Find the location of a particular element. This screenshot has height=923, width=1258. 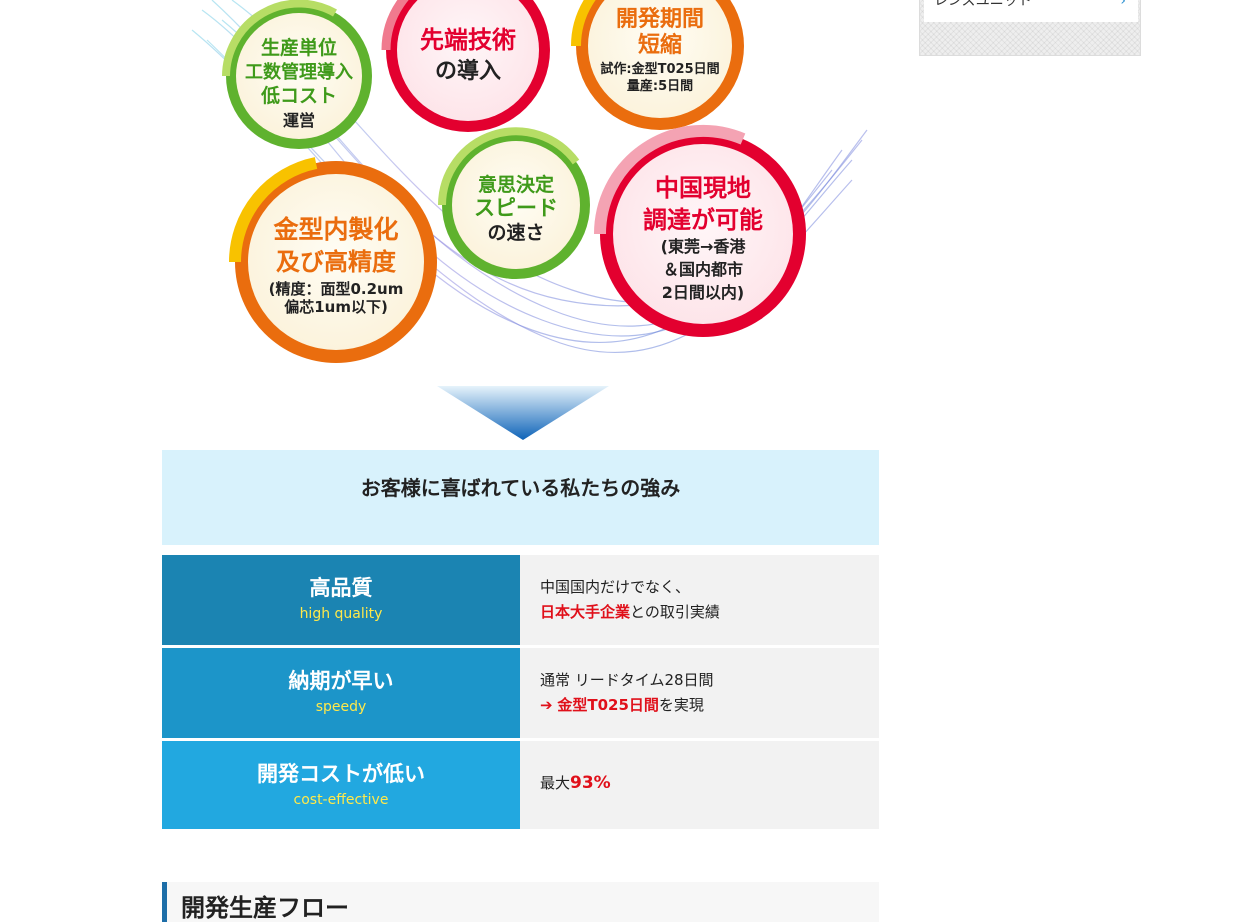

bubble-in-house-molds: 金型内製化 及び高精度 (精度：面型0.2um 偏芯1um以下) is located at coordinates (333, 260).